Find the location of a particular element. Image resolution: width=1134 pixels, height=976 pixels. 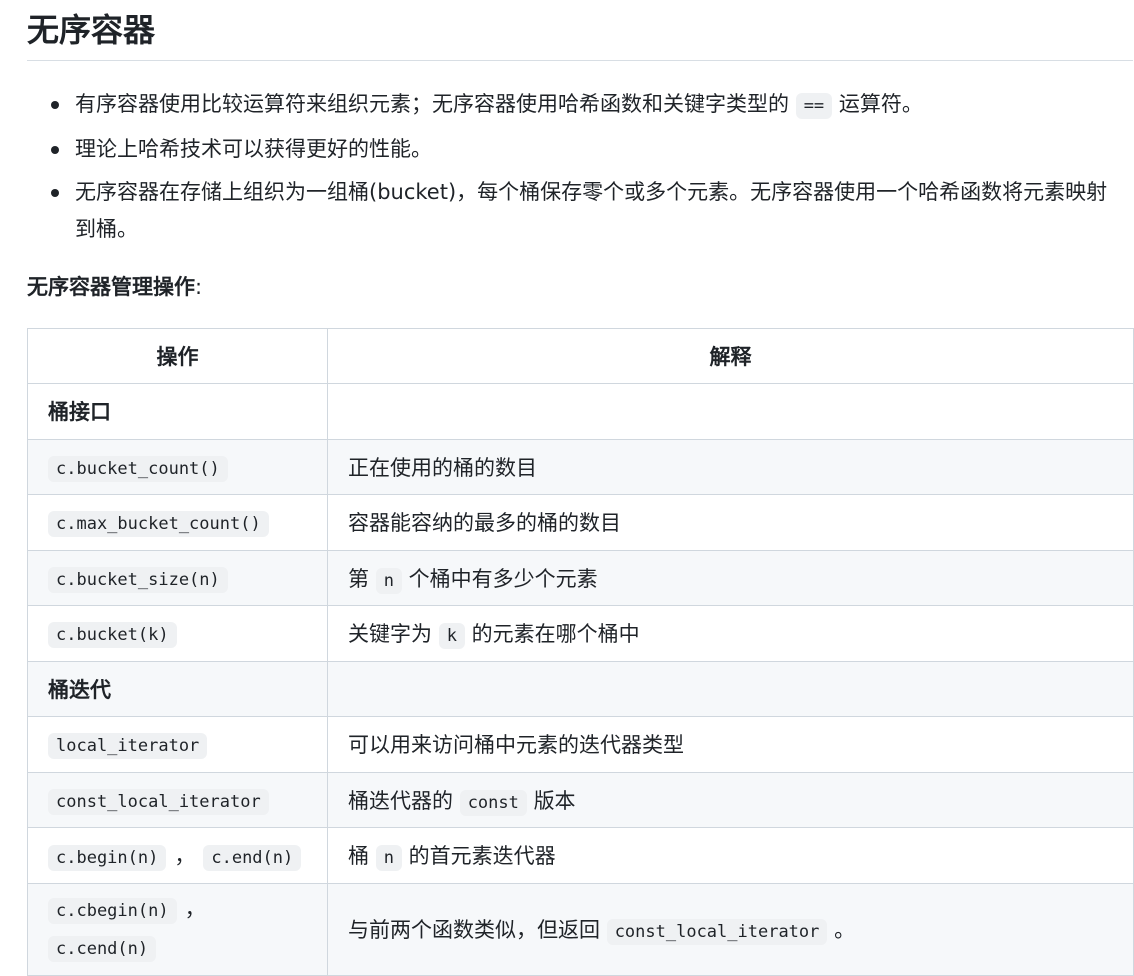

desc-text: 版本 is located at coordinates (554, 800).